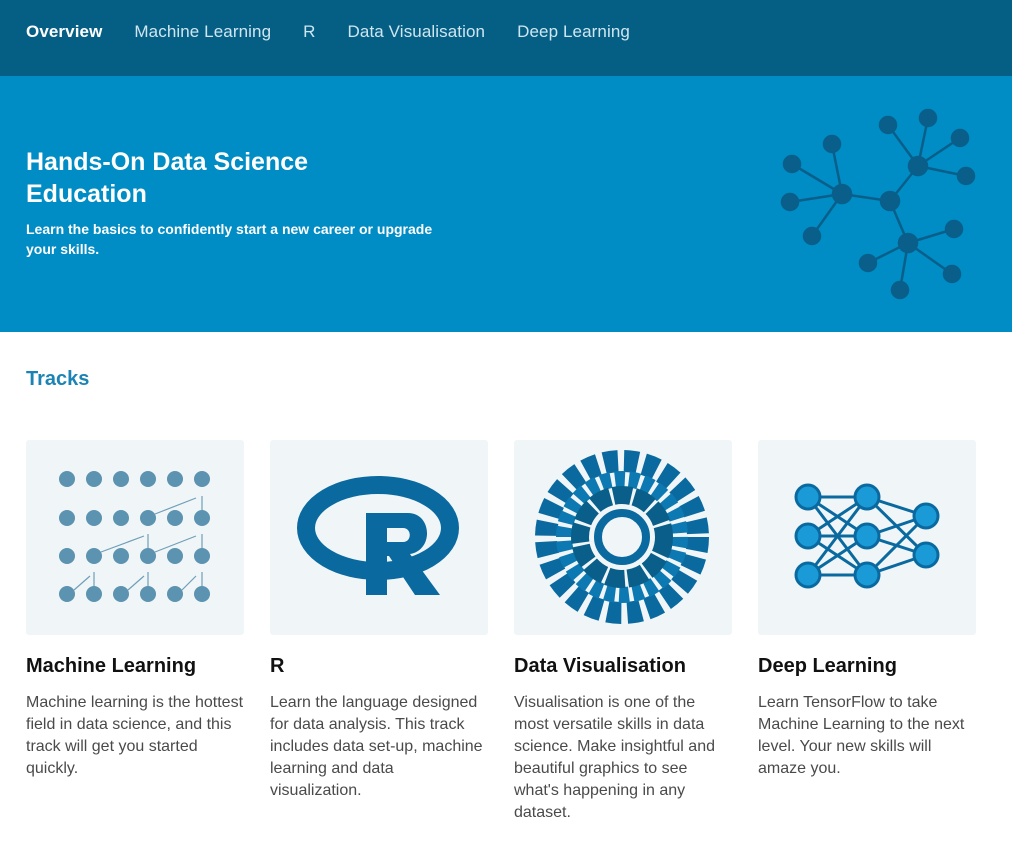 The width and height of the screenshot is (1012, 847). Describe the element at coordinates (624, 666) in the screenshot. I see `track-title: Data Visualisation` at that location.